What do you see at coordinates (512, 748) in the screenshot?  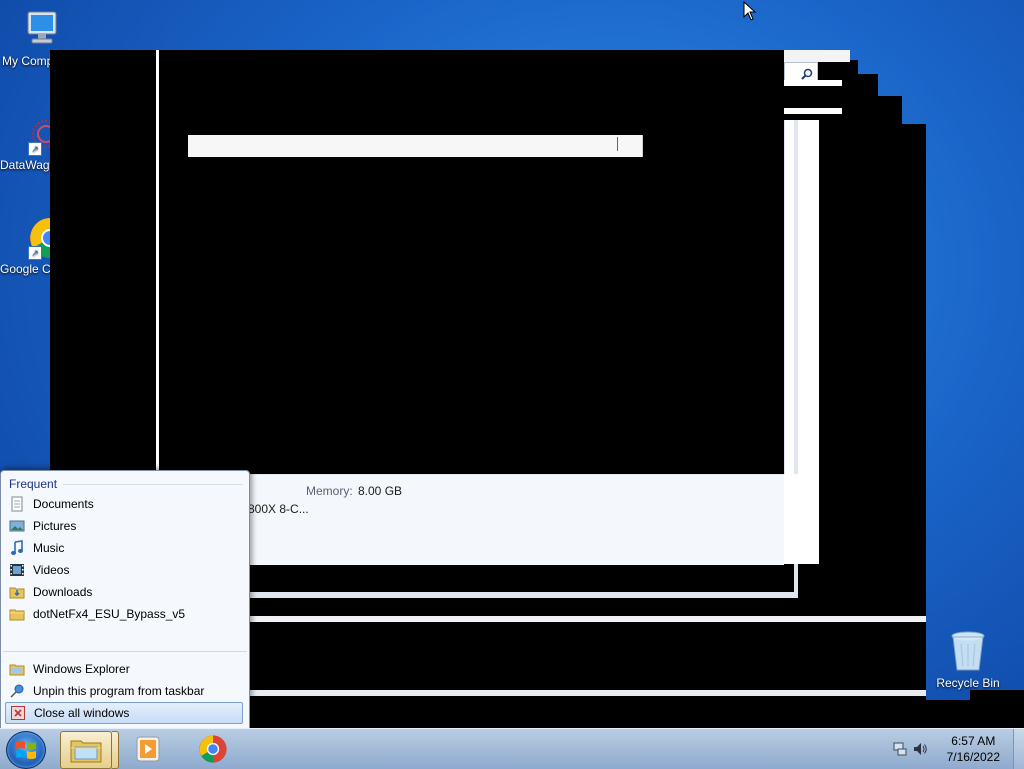 I see `taskbar: 6:57 AM 7/16/2022` at bounding box center [512, 748].